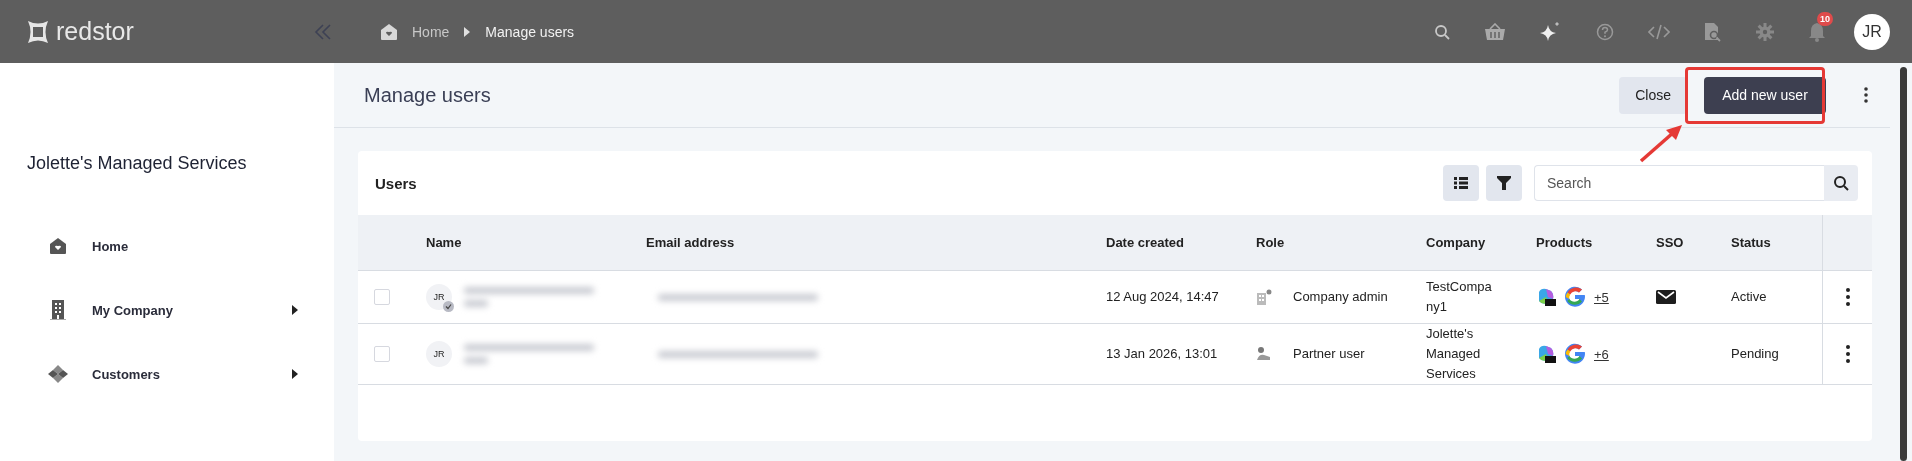  What do you see at coordinates (58, 374) in the screenshot?
I see `diamond-cluster-icon` at bounding box center [58, 374].